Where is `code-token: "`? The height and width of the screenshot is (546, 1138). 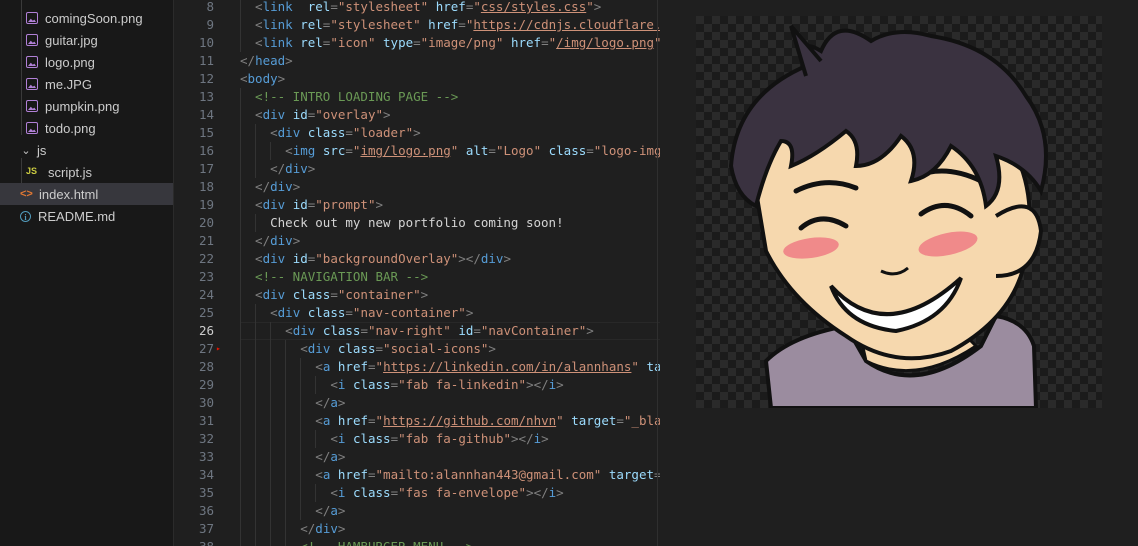
code-token: " is located at coordinates (477, 7).